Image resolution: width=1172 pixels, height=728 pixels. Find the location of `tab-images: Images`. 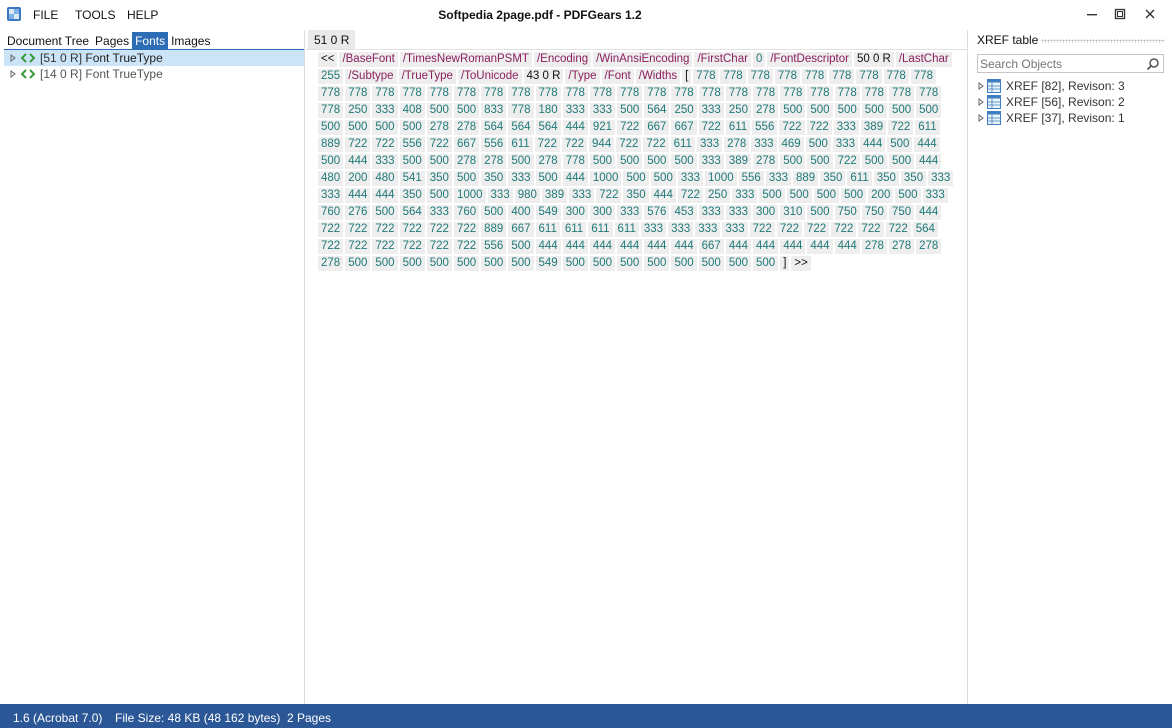

tab-images: Images is located at coordinates (190, 41).